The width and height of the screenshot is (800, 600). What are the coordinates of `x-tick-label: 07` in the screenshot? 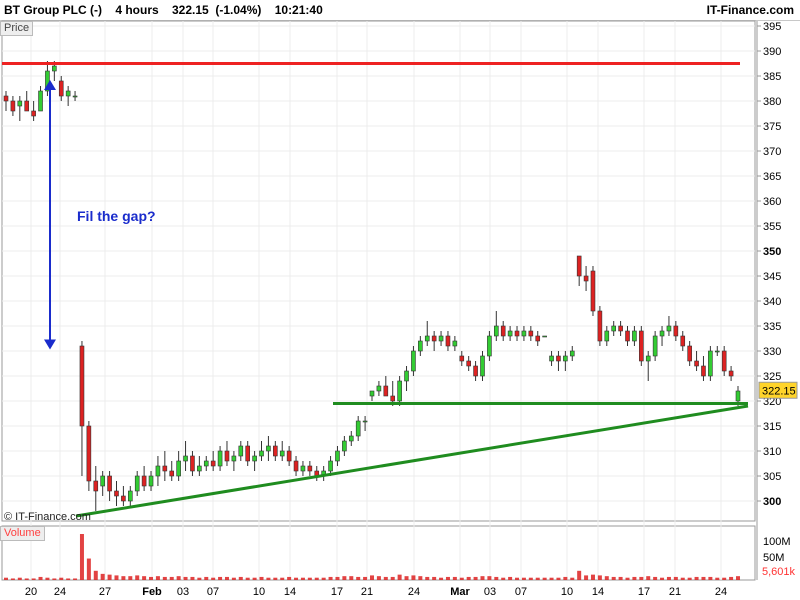 It's located at (213, 592).